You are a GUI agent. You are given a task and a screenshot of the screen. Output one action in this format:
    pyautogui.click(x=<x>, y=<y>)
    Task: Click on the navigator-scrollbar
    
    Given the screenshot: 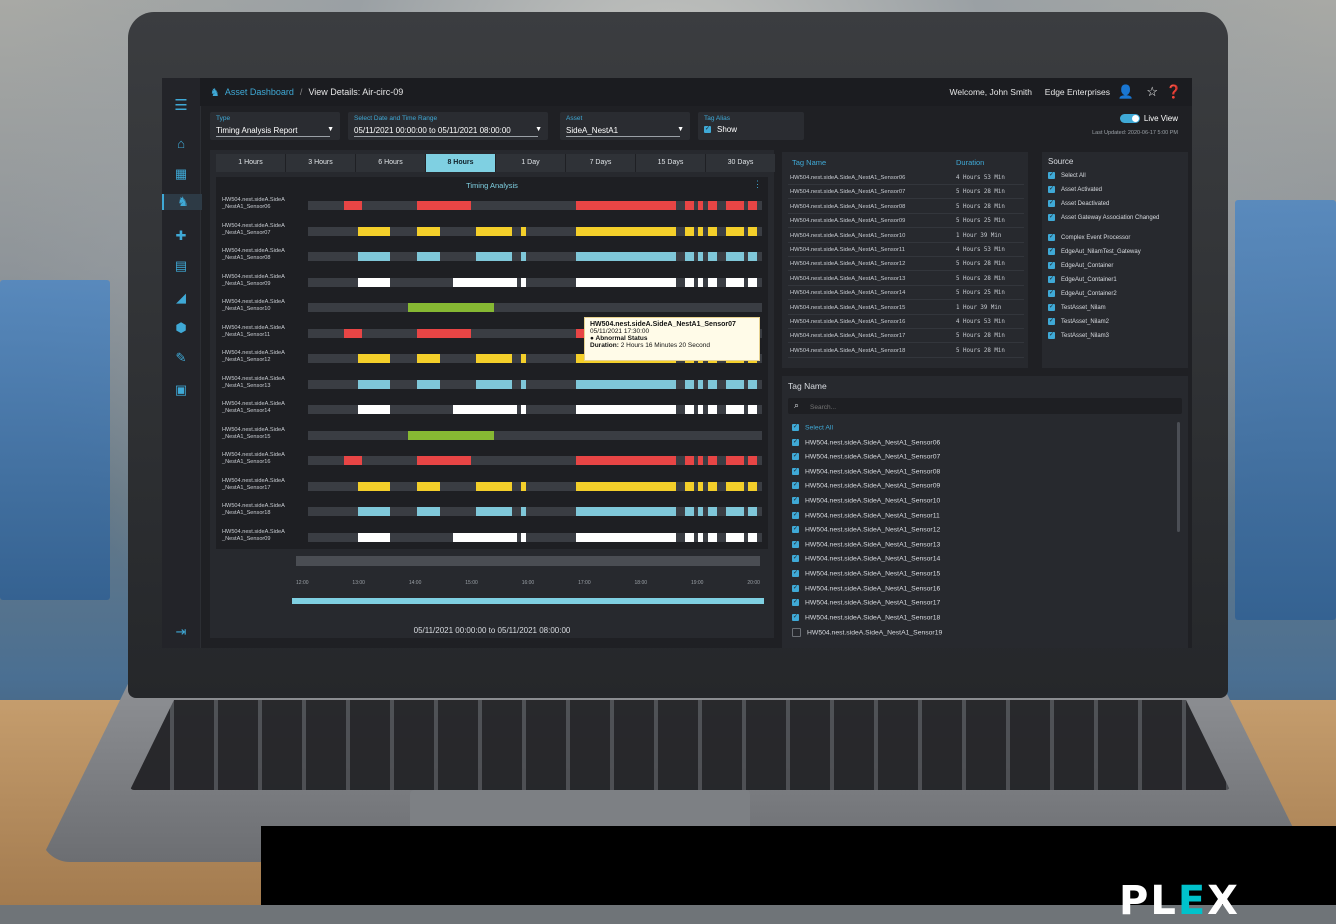 What is the action you would take?
    pyautogui.click(x=528, y=601)
    